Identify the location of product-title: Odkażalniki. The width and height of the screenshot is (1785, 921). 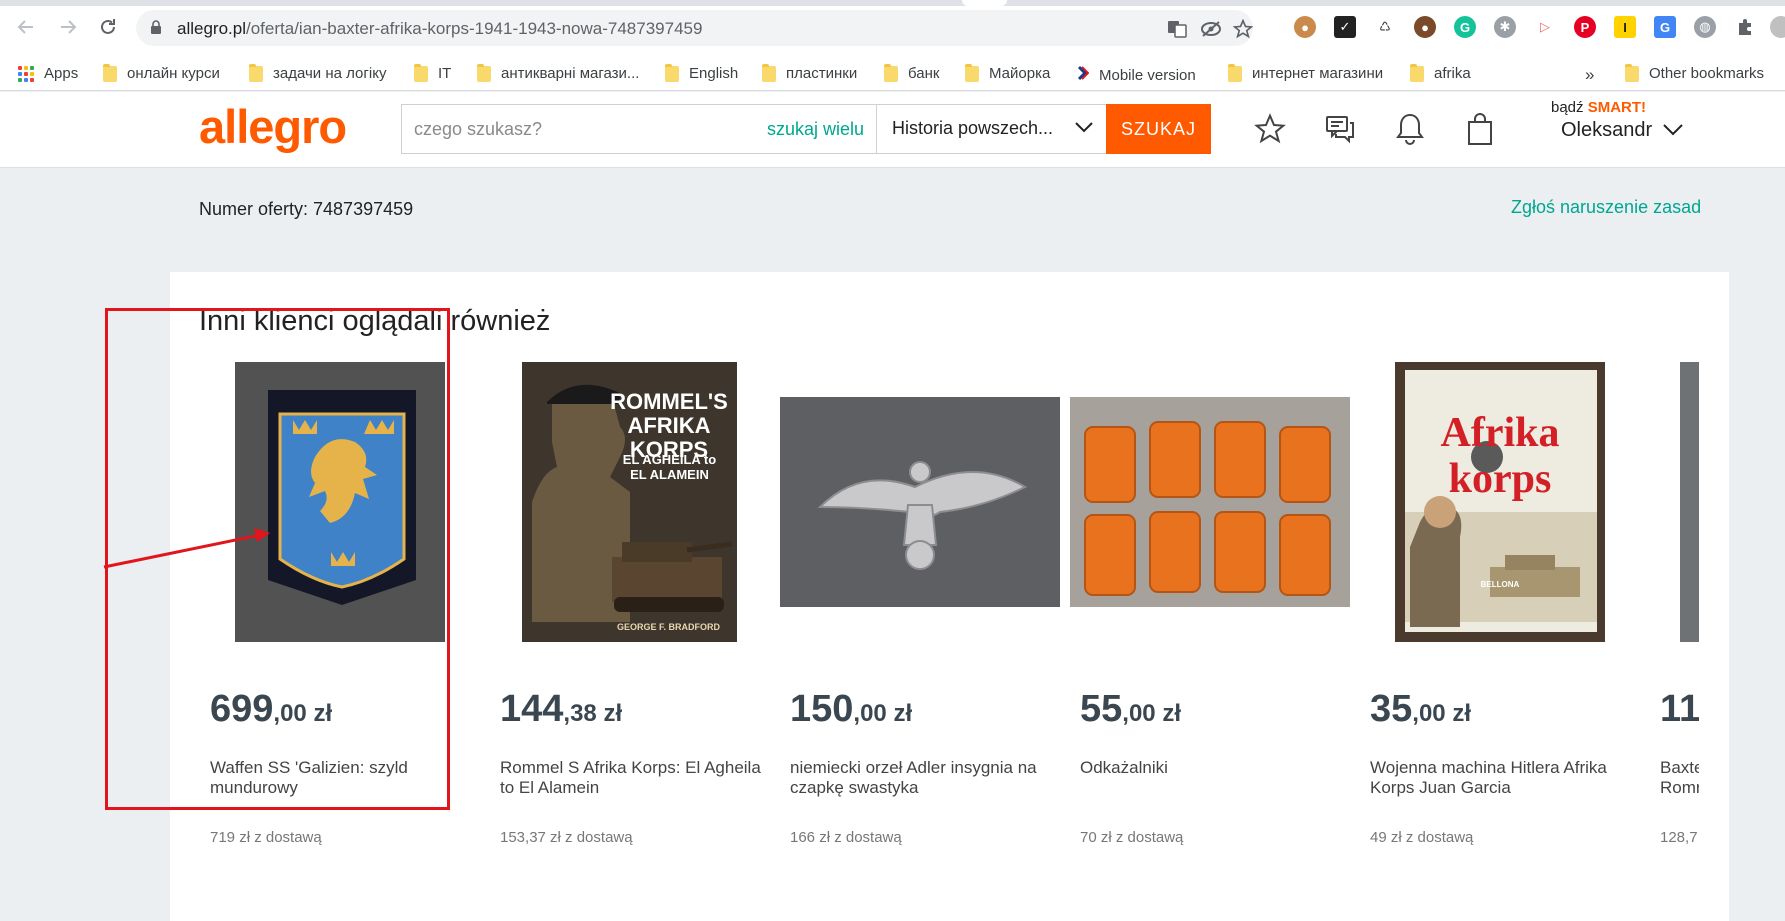
(1215, 768).